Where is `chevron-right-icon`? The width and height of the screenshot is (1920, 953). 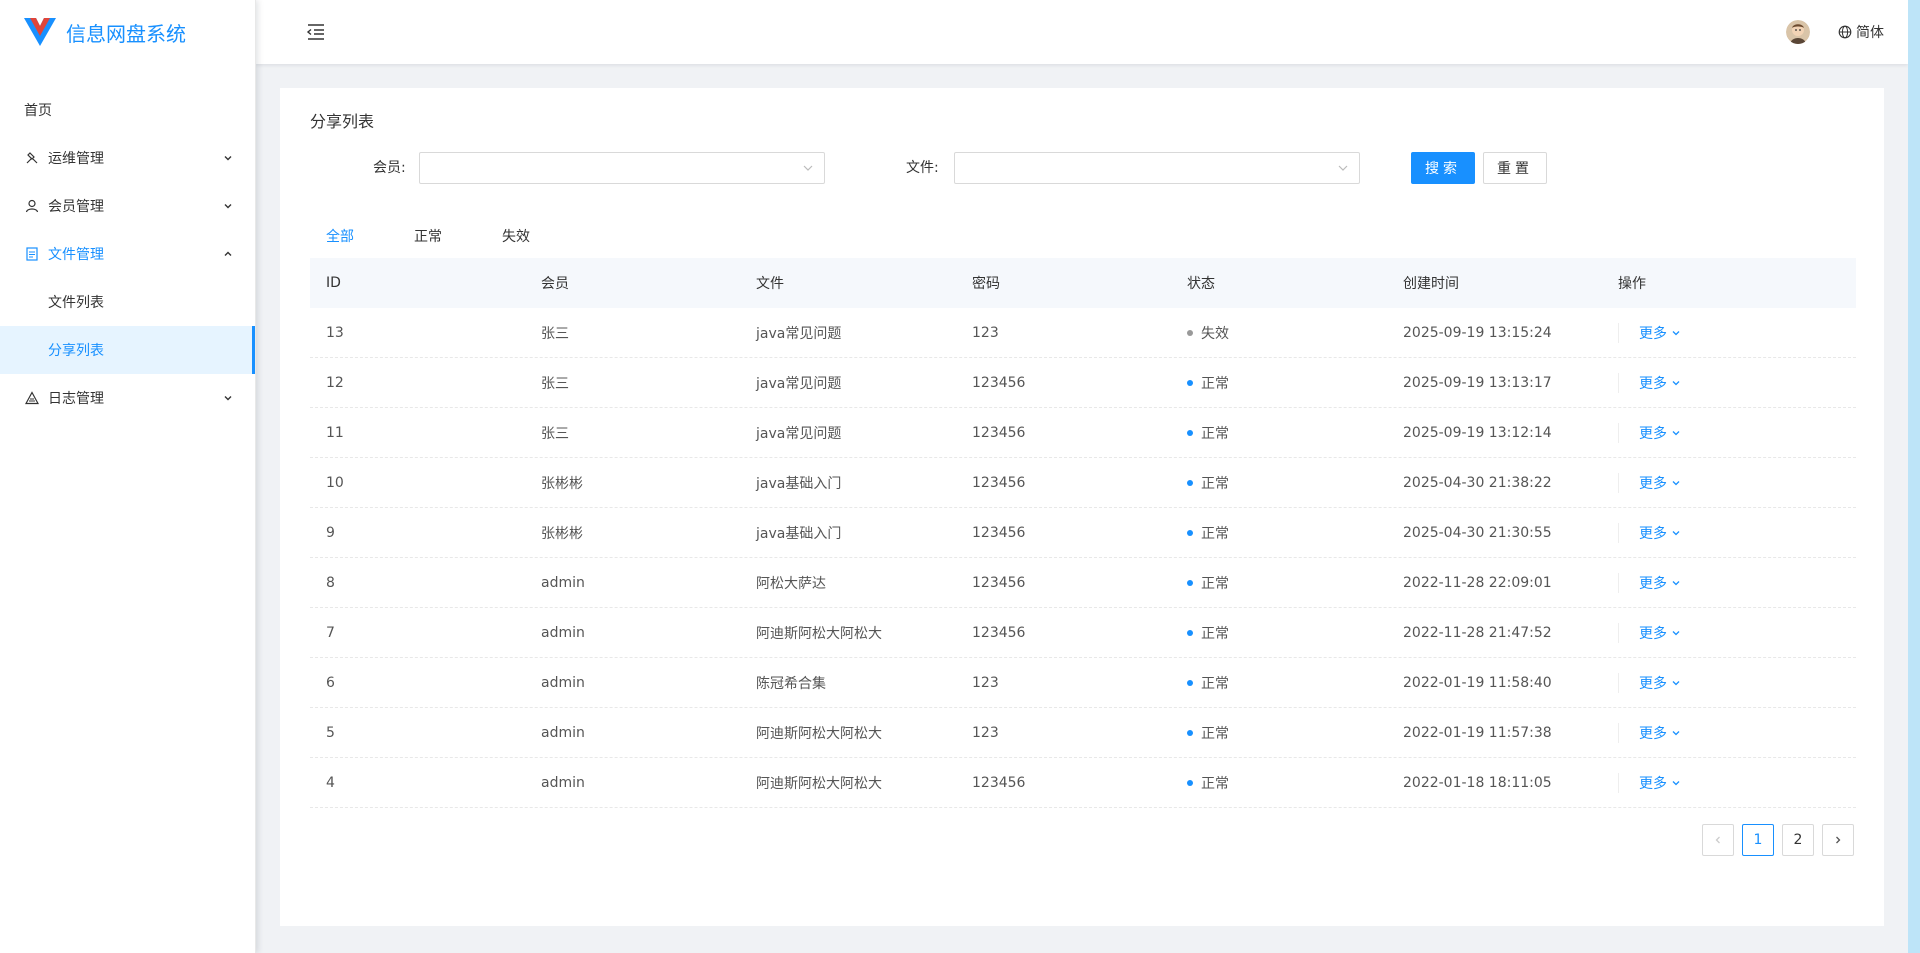 chevron-right-icon is located at coordinates (1838, 840).